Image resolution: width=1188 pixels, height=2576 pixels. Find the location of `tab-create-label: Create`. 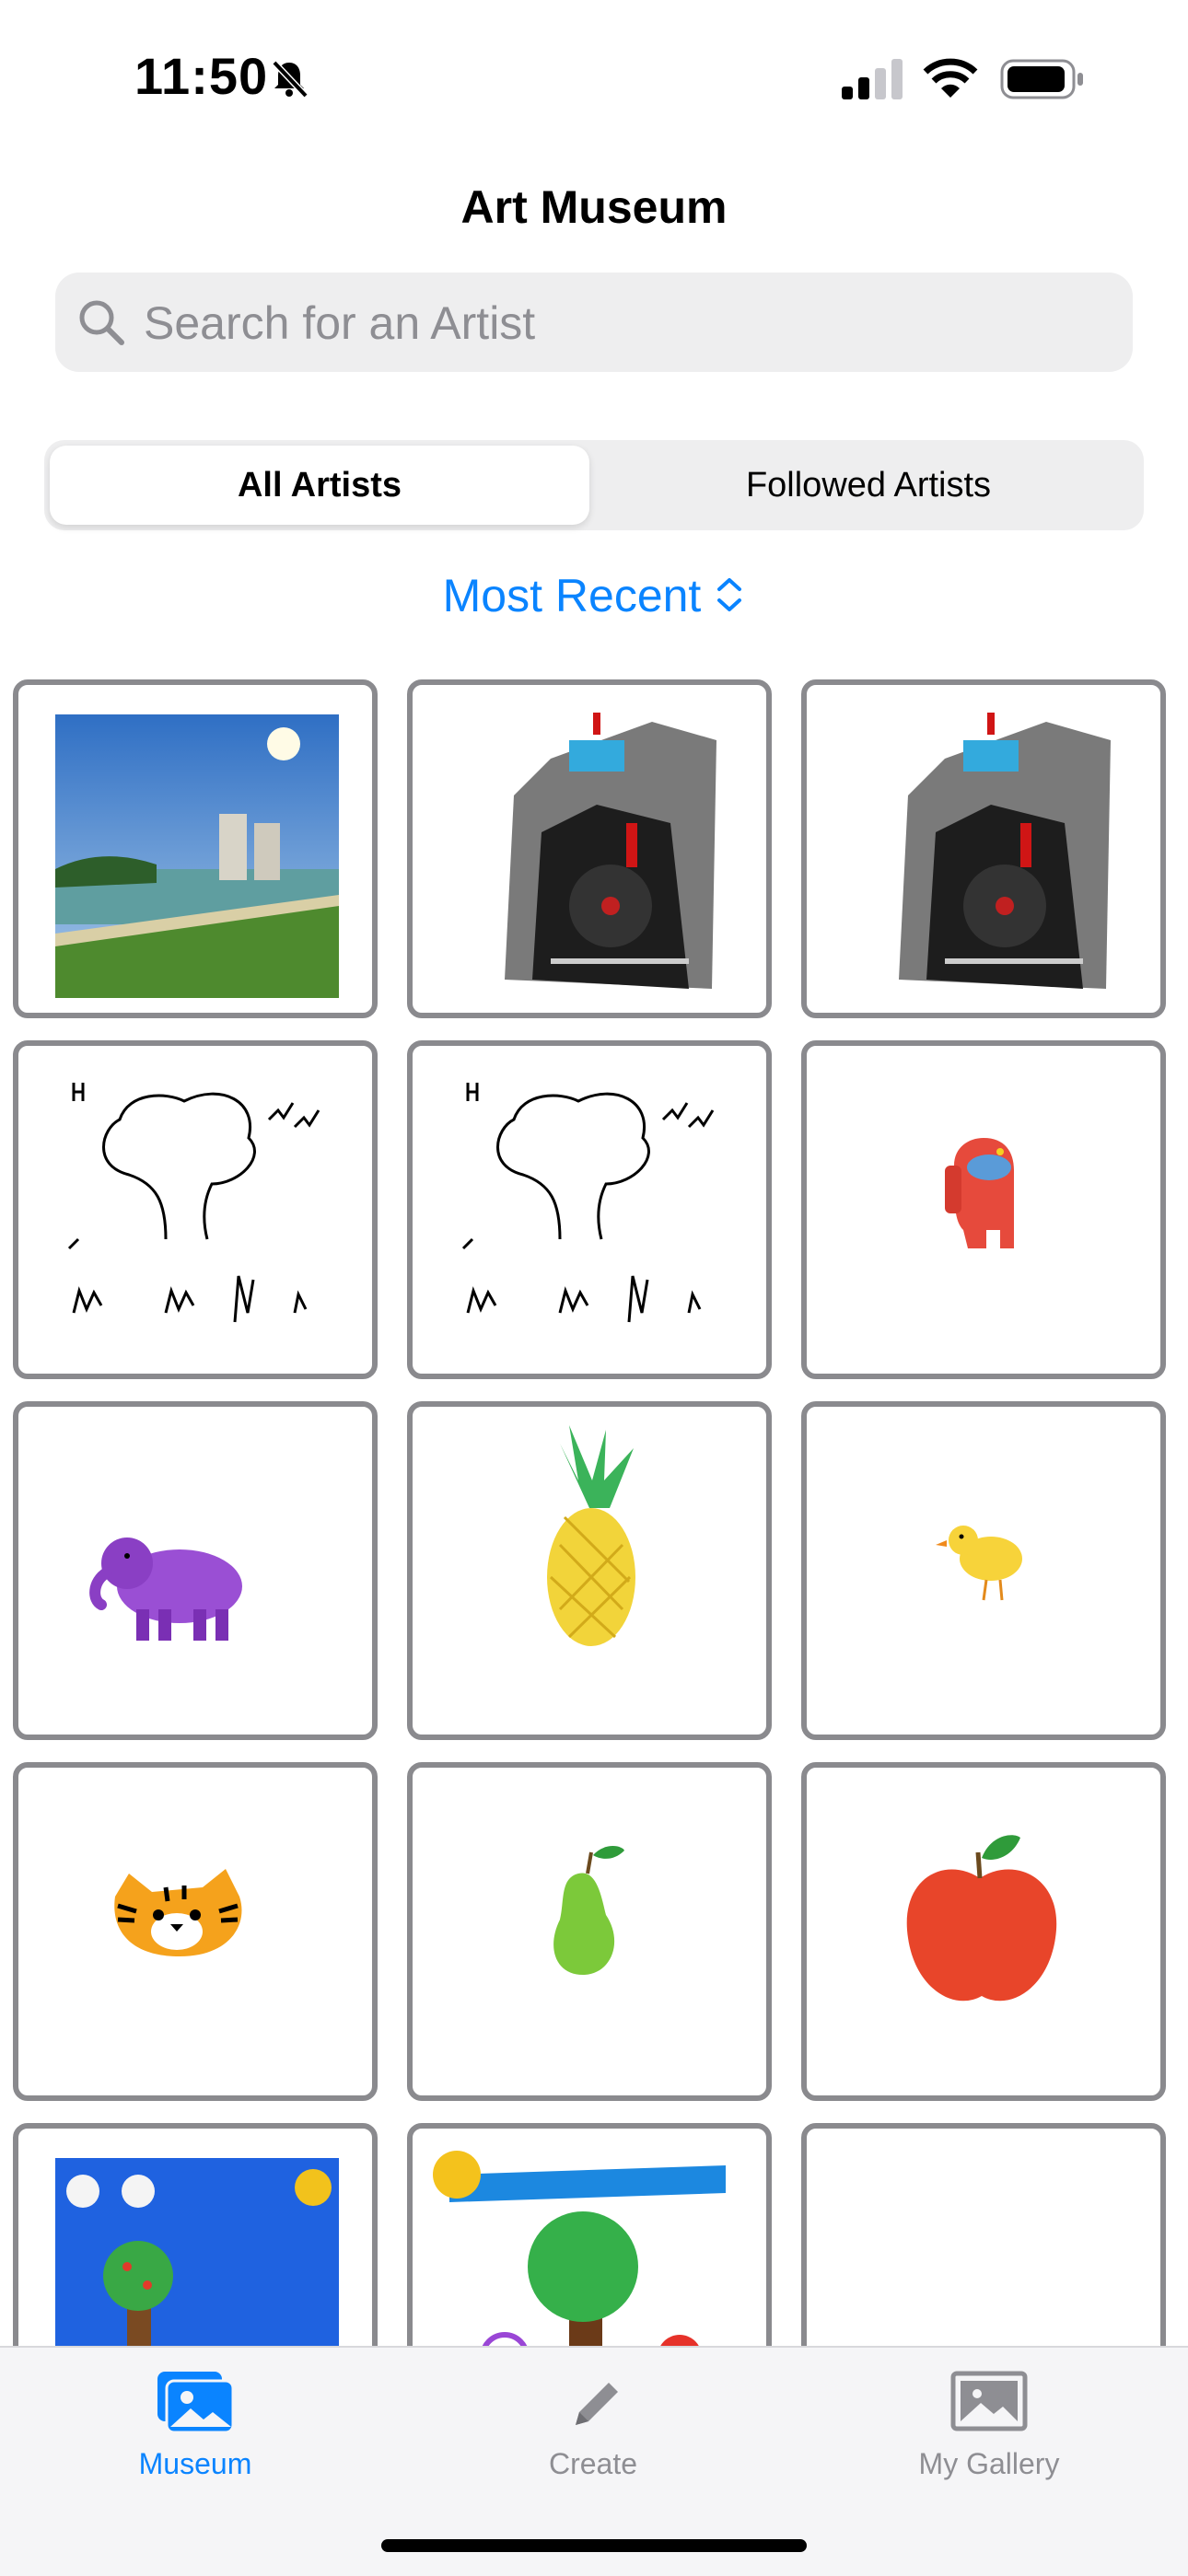

tab-create-label: Create is located at coordinates (593, 2463).